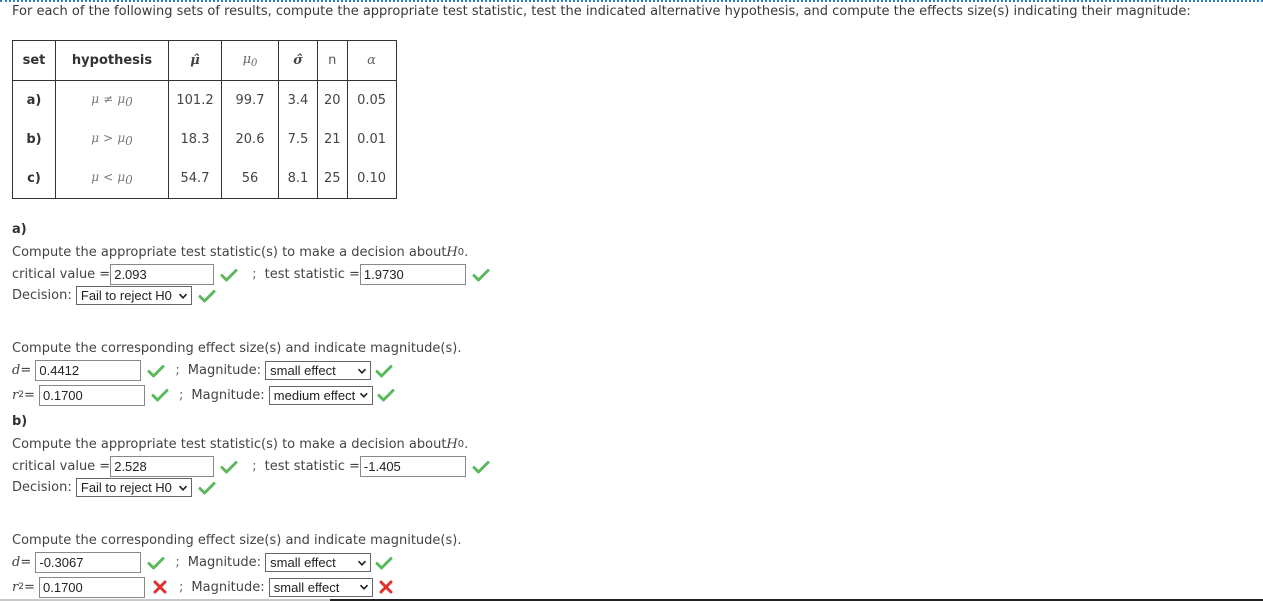 Image resolution: width=1263 pixels, height=601 pixels. What do you see at coordinates (332, 179) in the screenshot?
I see `n-cell: 25` at bounding box center [332, 179].